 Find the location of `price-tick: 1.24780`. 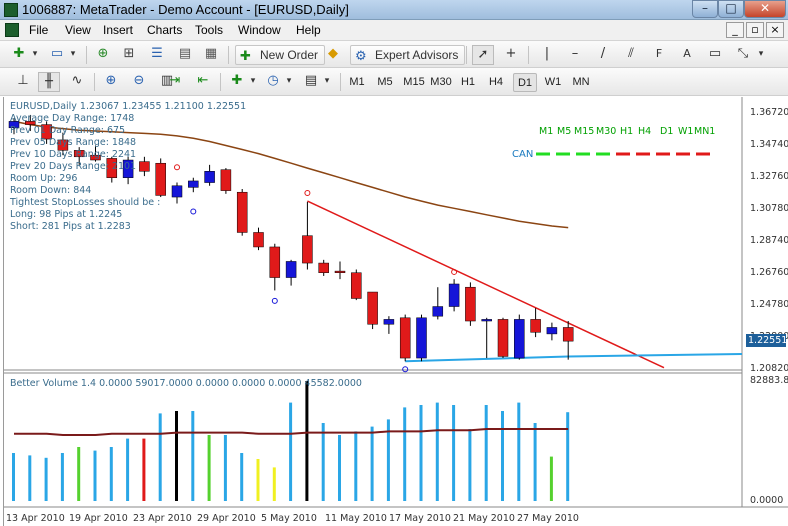

price-tick: 1.24780 is located at coordinates (769, 304).